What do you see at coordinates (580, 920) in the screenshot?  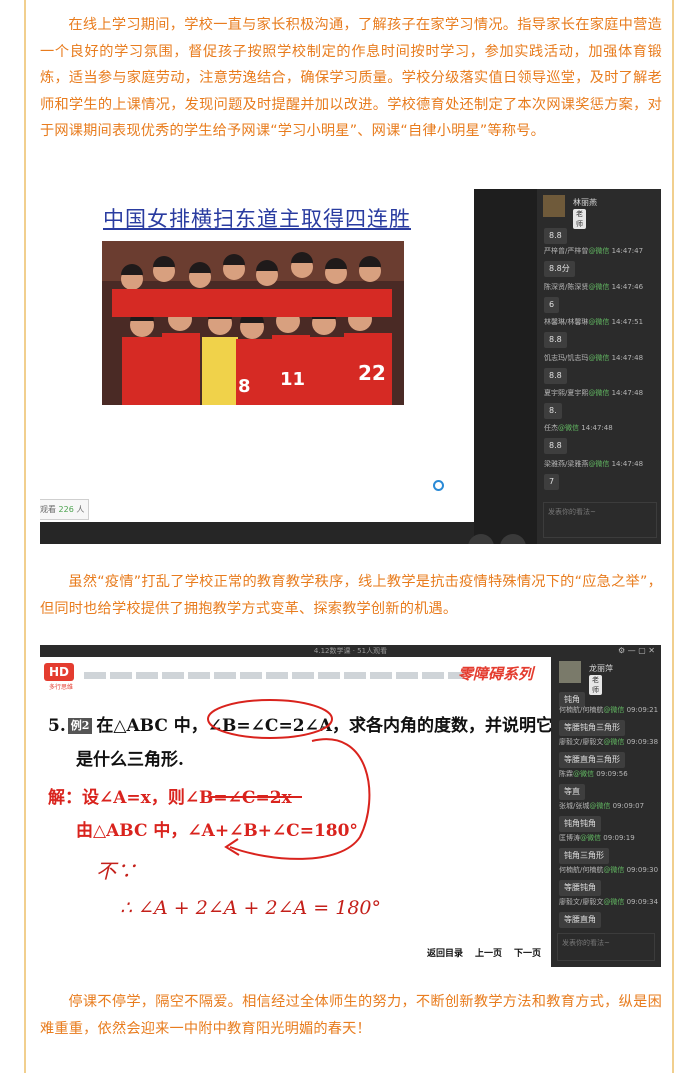 I see `chat-message-body: 等腰直角` at bounding box center [580, 920].